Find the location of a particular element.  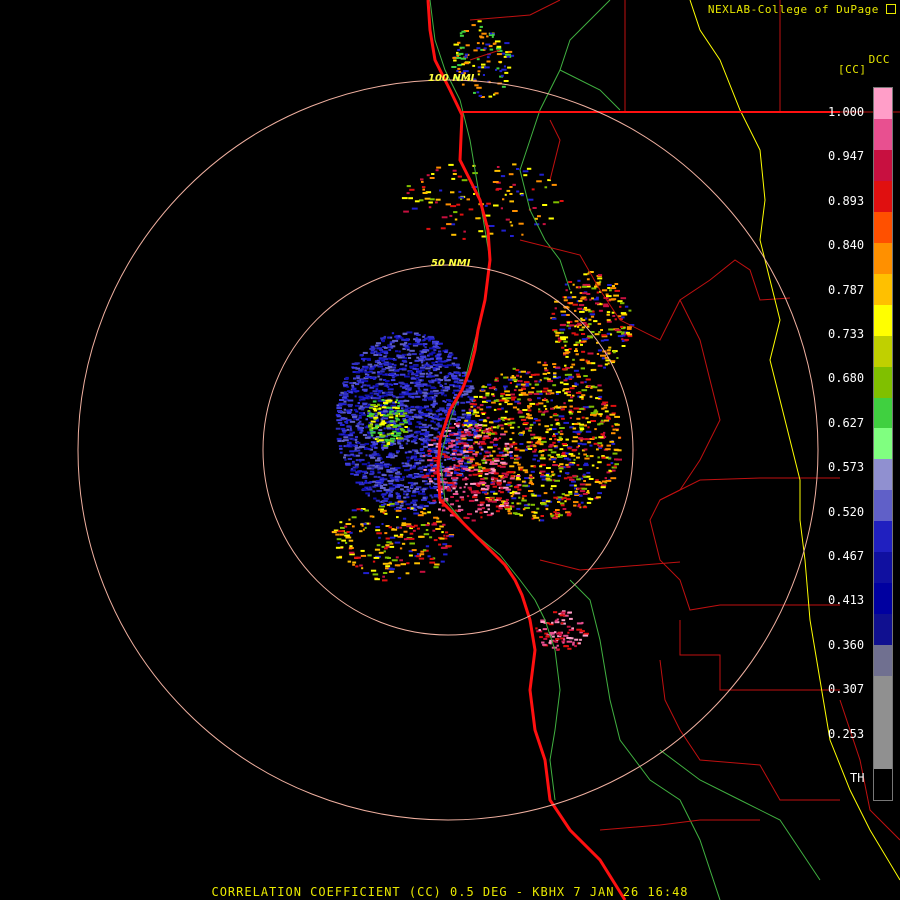

external-link-icon is located at coordinates (891, 9).